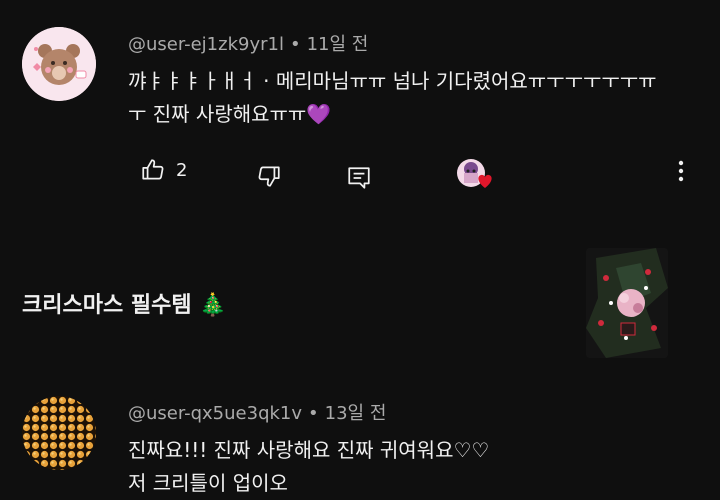 The height and width of the screenshot is (500, 720). Describe the element at coordinates (338, 44) in the screenshot. I see `comment-time: 11일 전` at that location.